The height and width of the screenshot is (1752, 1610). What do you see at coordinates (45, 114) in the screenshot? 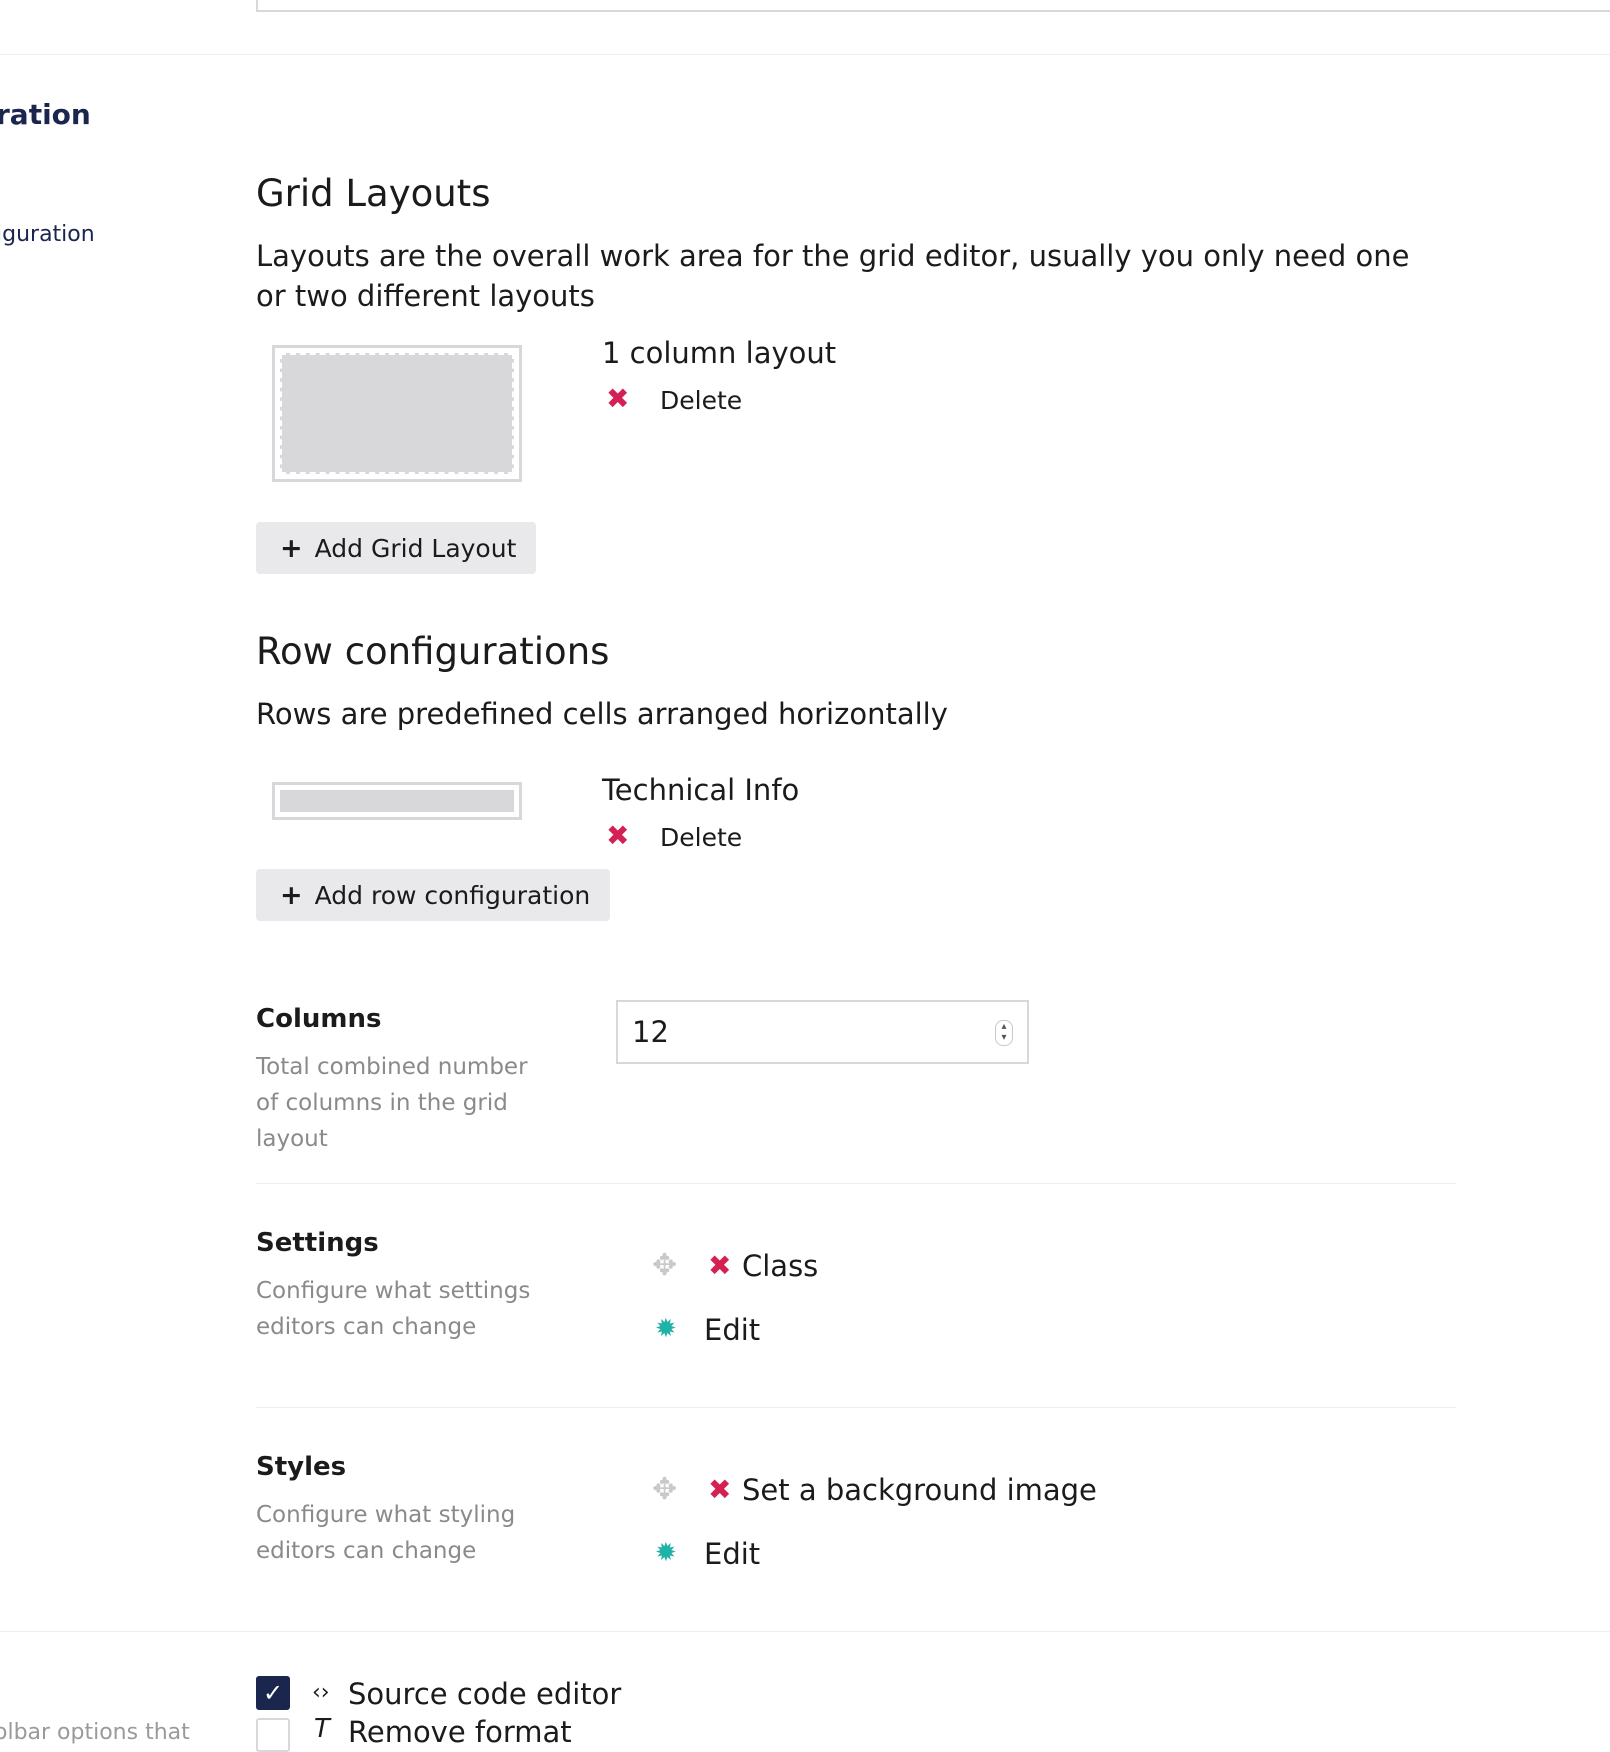
I see `sidebar-heading: ration` at bounding box center [45, 114].